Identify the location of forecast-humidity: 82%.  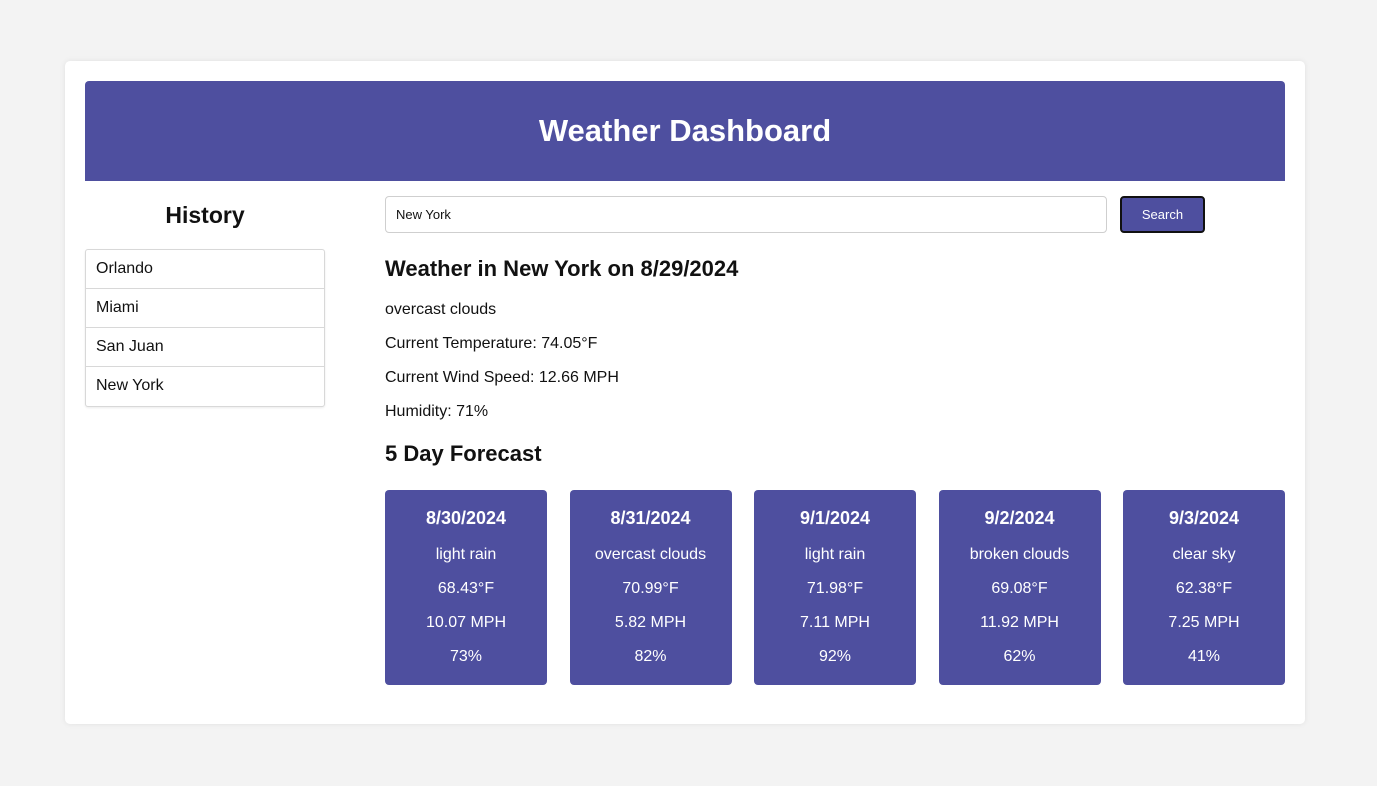
(650, 656).